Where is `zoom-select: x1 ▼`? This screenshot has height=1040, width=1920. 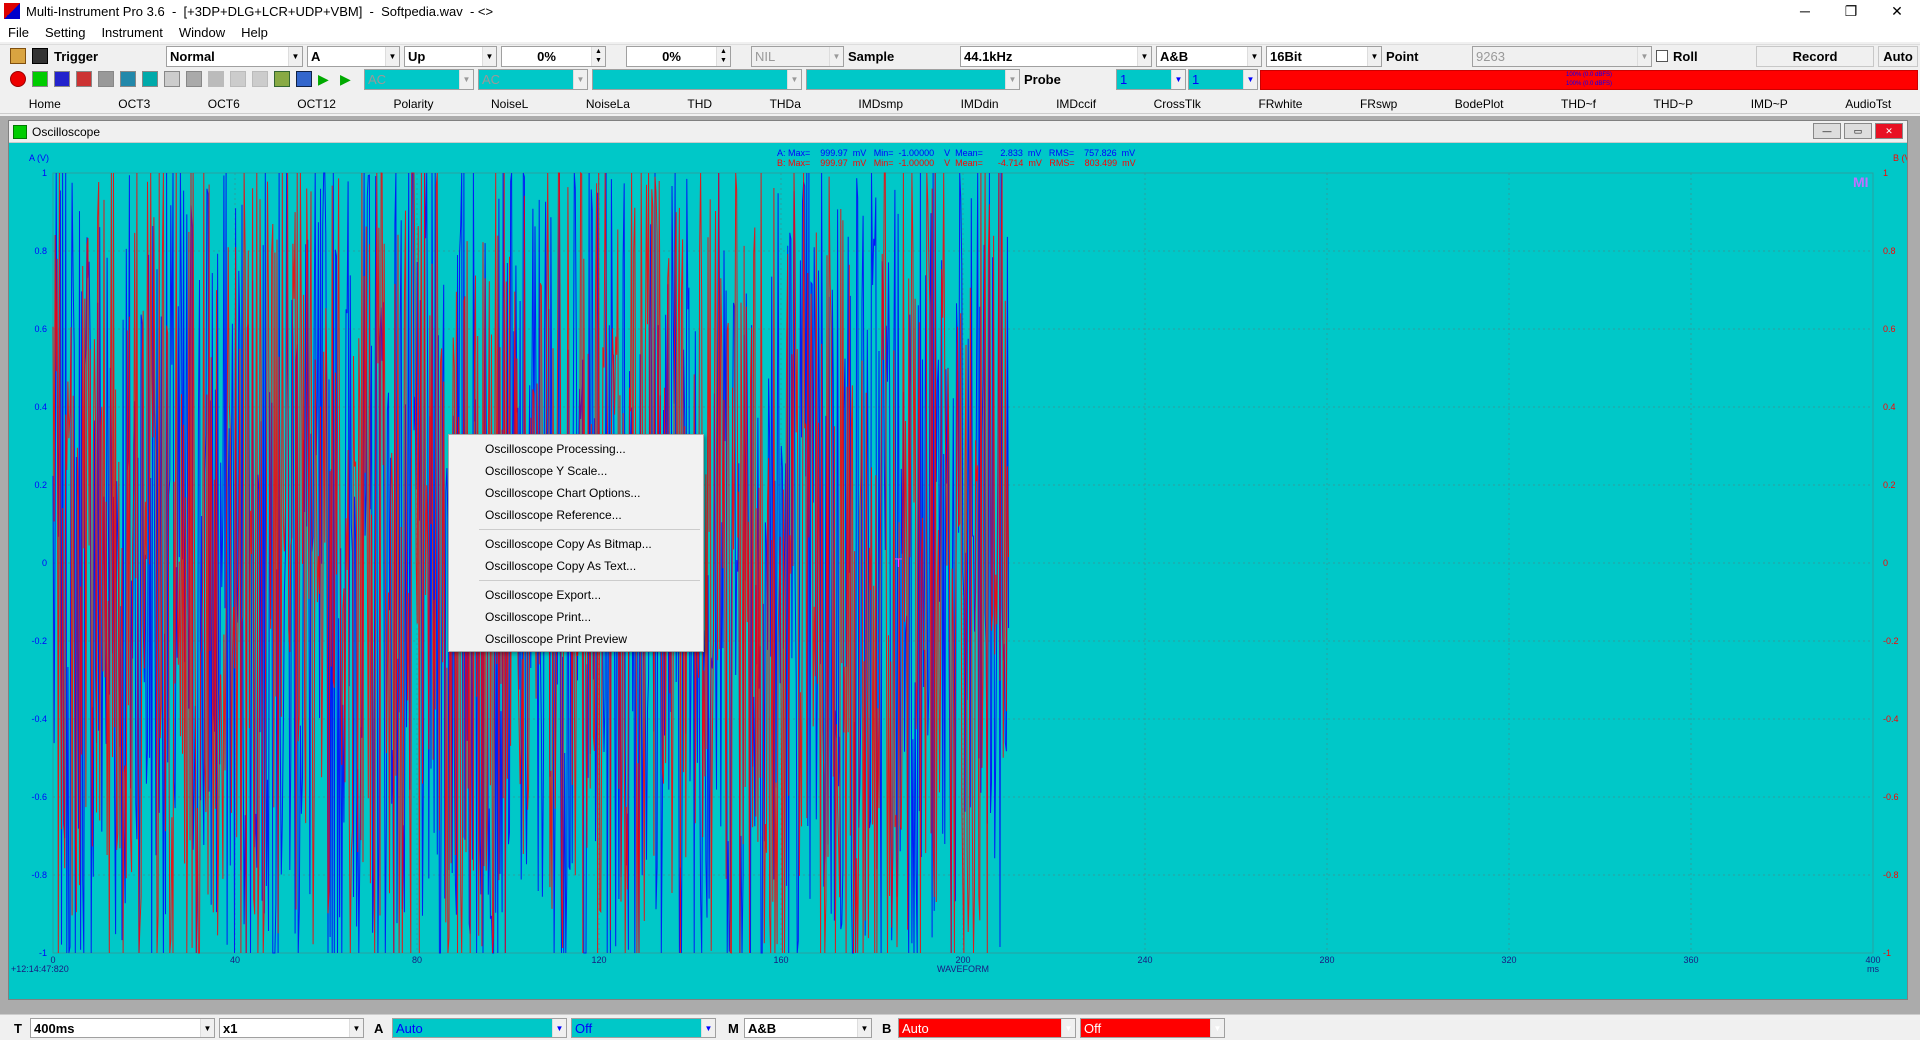
zoom-select: x1 ▼ is located at coordinates (291, 1028).